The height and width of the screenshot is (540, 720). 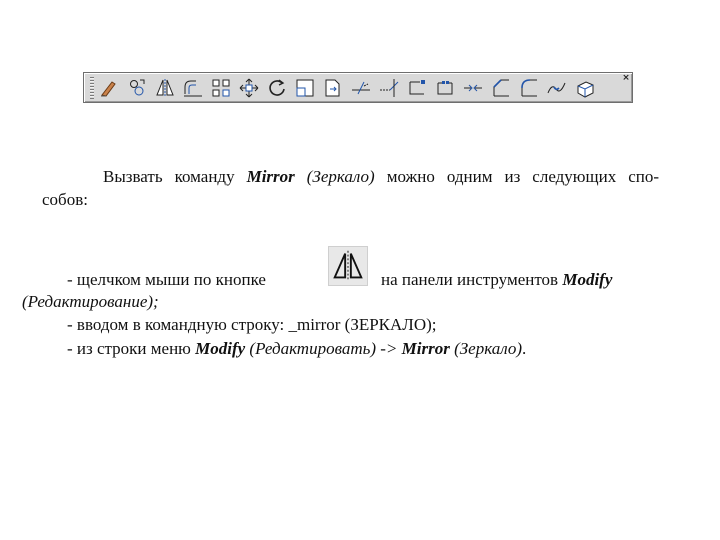 I want to click on bullet-3-menu: Modify, so click(x=220, y=348).